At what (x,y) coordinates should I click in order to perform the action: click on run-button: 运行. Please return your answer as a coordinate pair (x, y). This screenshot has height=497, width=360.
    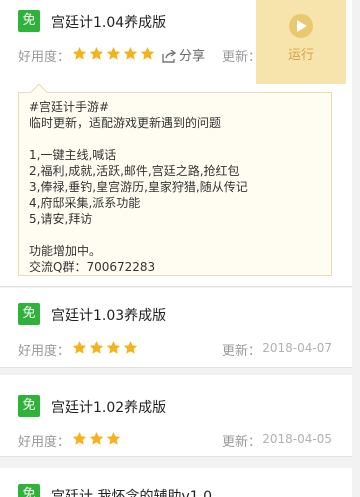
    Looking at the image, I should click on (301, 42).